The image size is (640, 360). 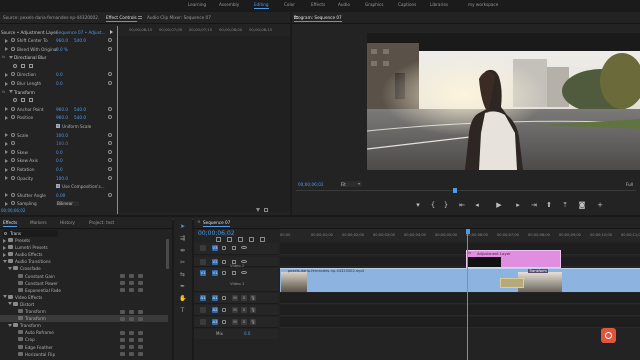 What do you see at coordinates (244, 247) in the screenshot?
I see `eye-icon` at bounding box center [244, 247].